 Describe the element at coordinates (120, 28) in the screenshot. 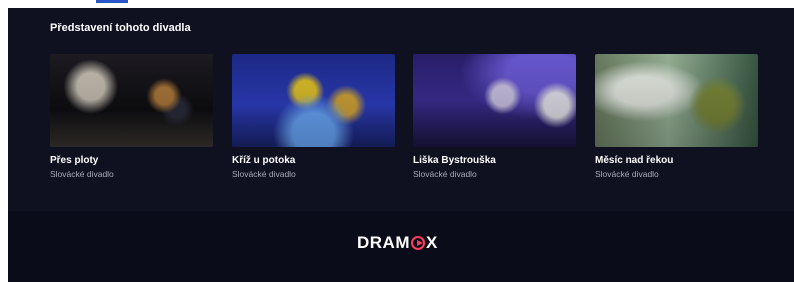

I see `section-title: Představení tohoto divadla` at that location.